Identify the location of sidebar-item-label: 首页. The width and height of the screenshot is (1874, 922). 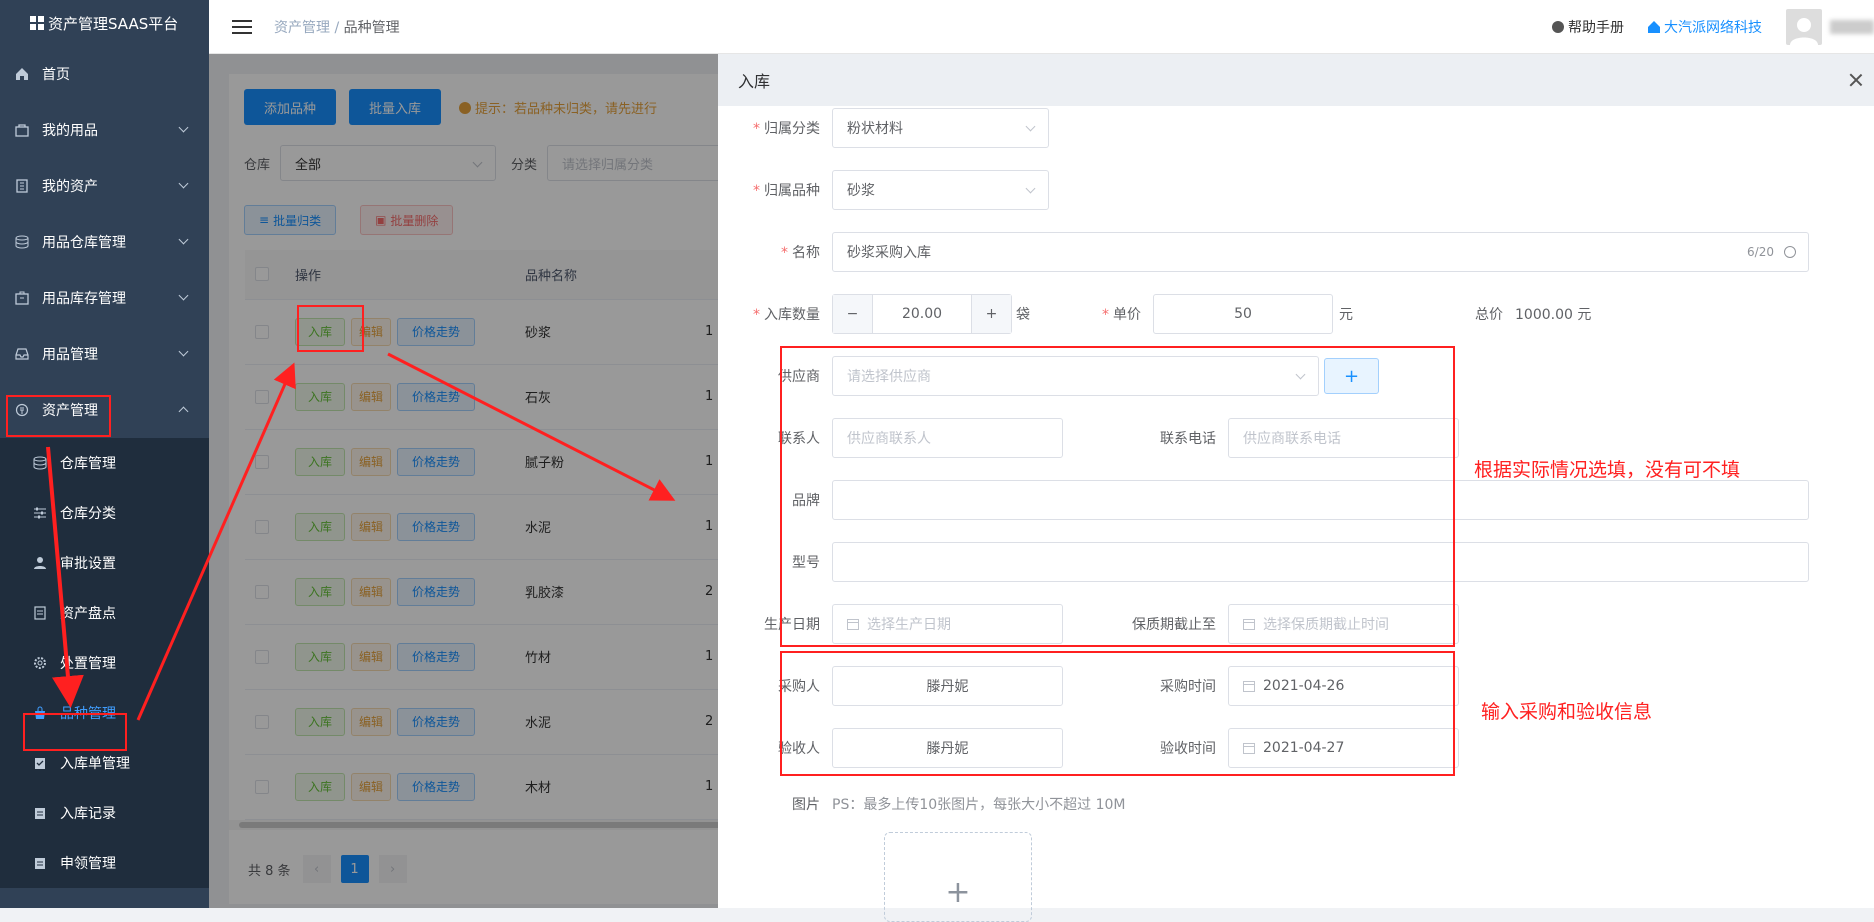
(56, 75).